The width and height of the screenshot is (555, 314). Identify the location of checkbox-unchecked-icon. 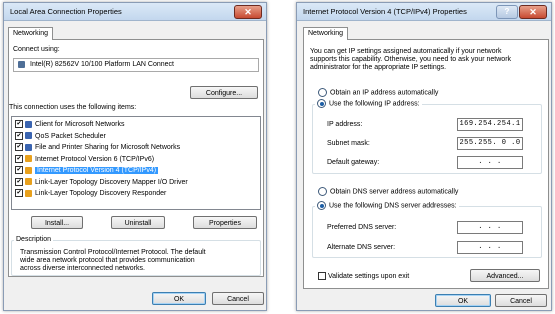
(322, 276).